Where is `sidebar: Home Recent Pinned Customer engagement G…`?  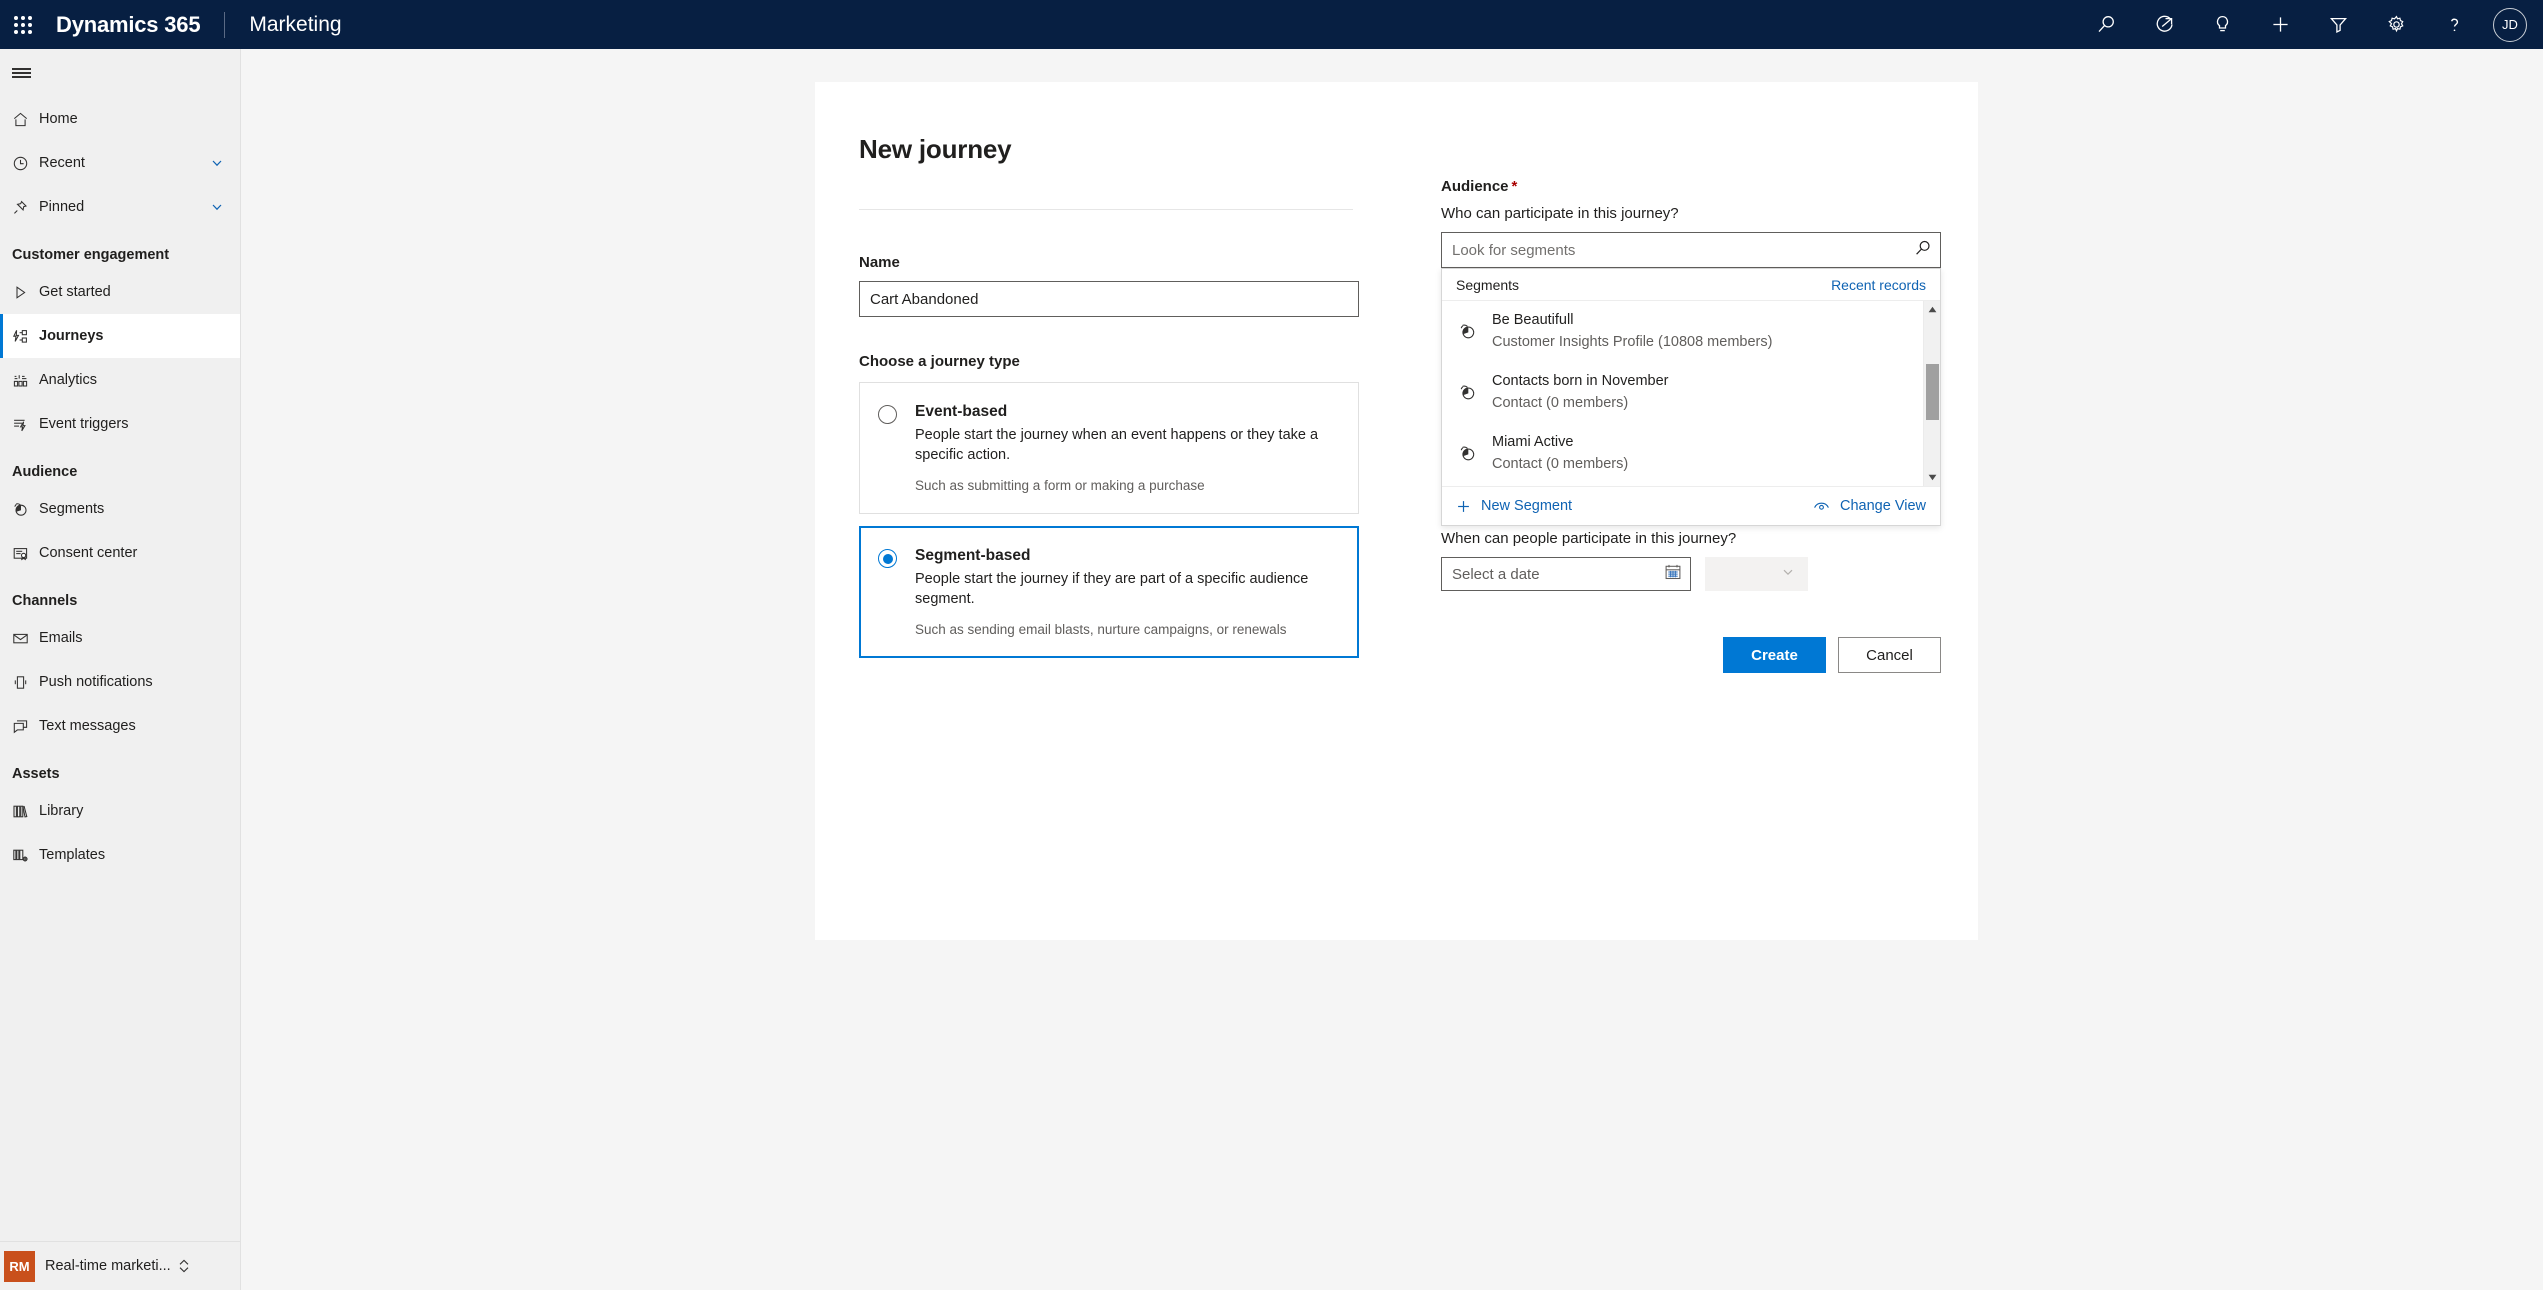 sidebar: Home Recent Pinned Customer engagement G… is located at coordinates (120, 669).